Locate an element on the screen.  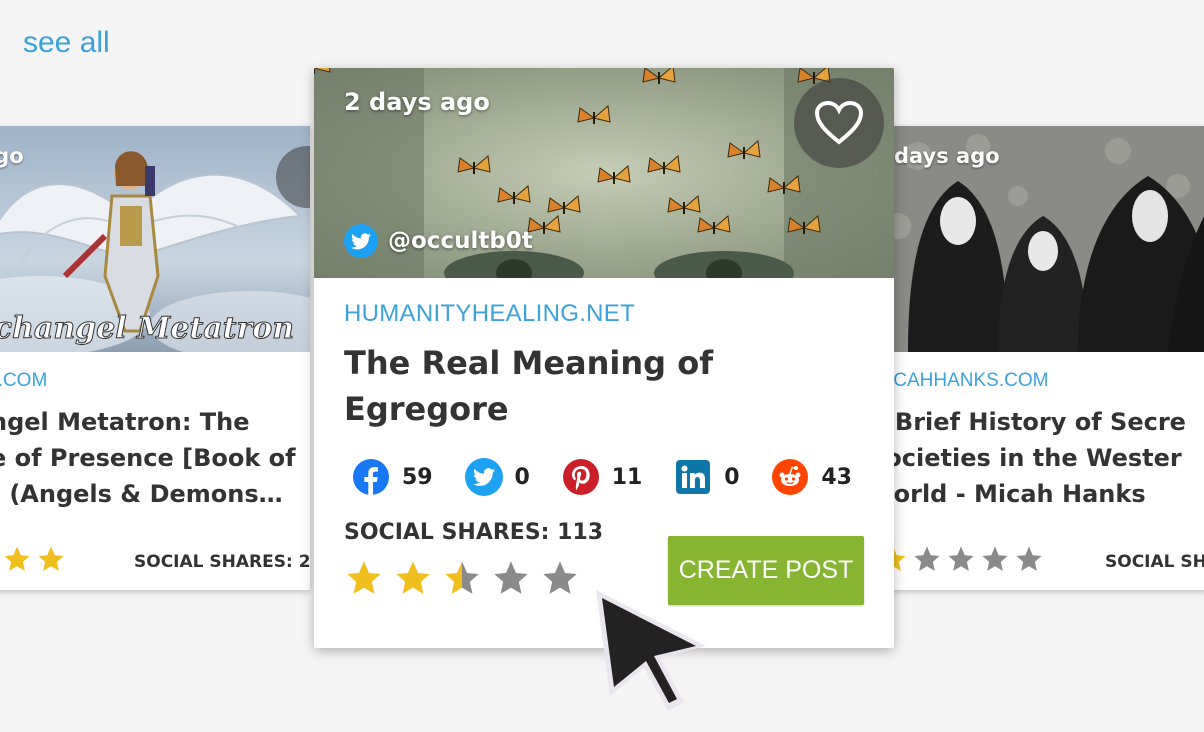
linkedin-icon is located at coordinates (693, 477).